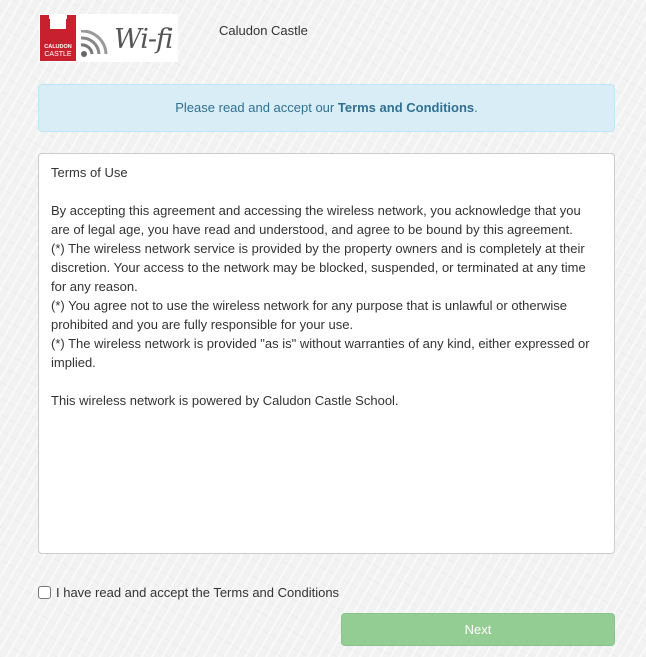  I want to click on accept-terms-checkbox, so click(44, 592).